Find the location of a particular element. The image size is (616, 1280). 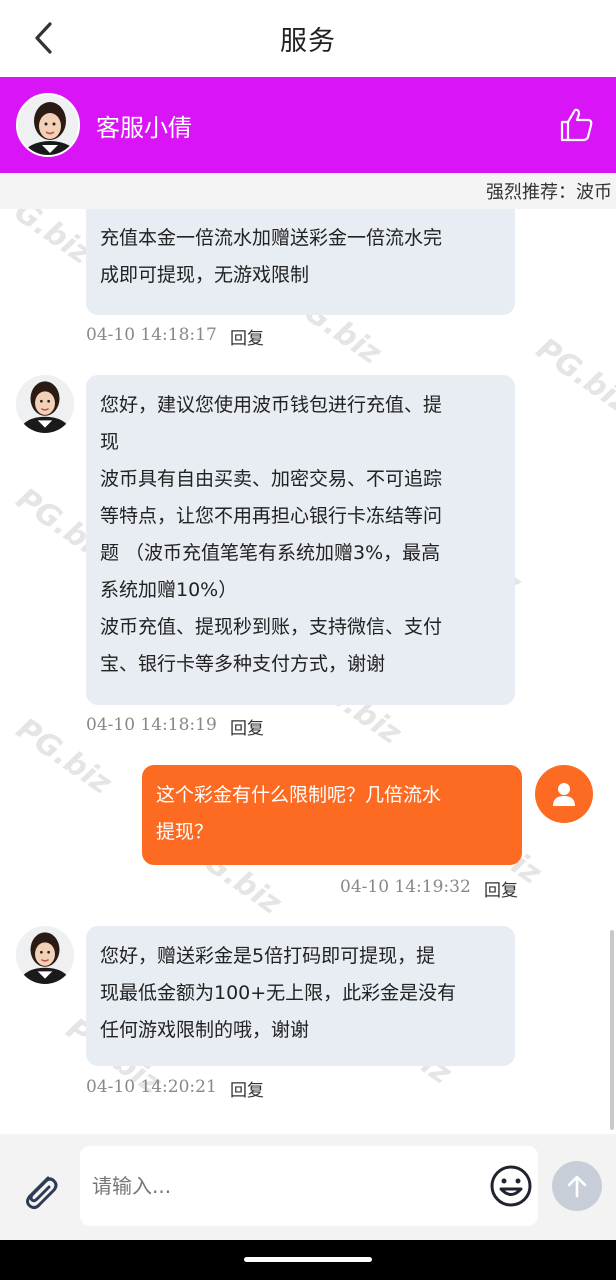

person-icon is located at coordinates (564, 794).